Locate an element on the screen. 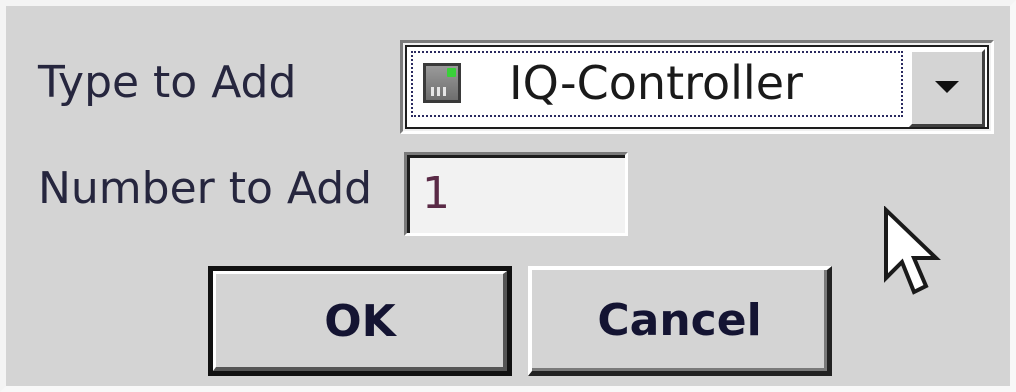 The width and height of the screenshot is (1016, 392). cancel-button: Cancel is located at coordinates (680, 321).